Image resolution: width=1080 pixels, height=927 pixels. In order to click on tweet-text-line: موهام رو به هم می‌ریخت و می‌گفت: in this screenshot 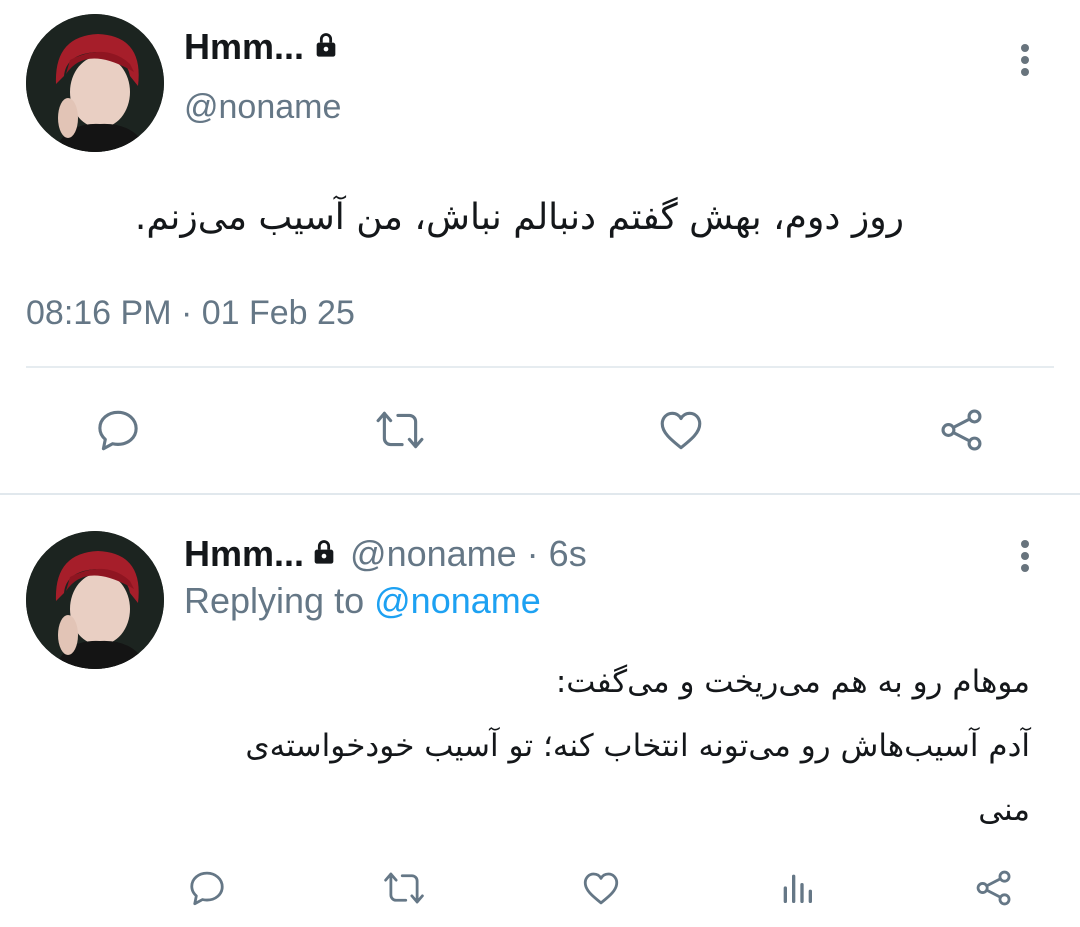, I will do `click(792, 682)`.